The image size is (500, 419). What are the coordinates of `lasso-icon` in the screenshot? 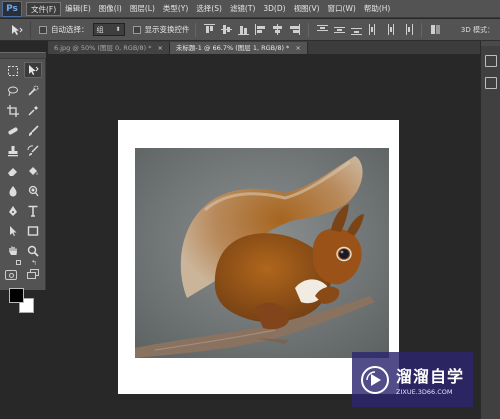 It's located at (13, 91).